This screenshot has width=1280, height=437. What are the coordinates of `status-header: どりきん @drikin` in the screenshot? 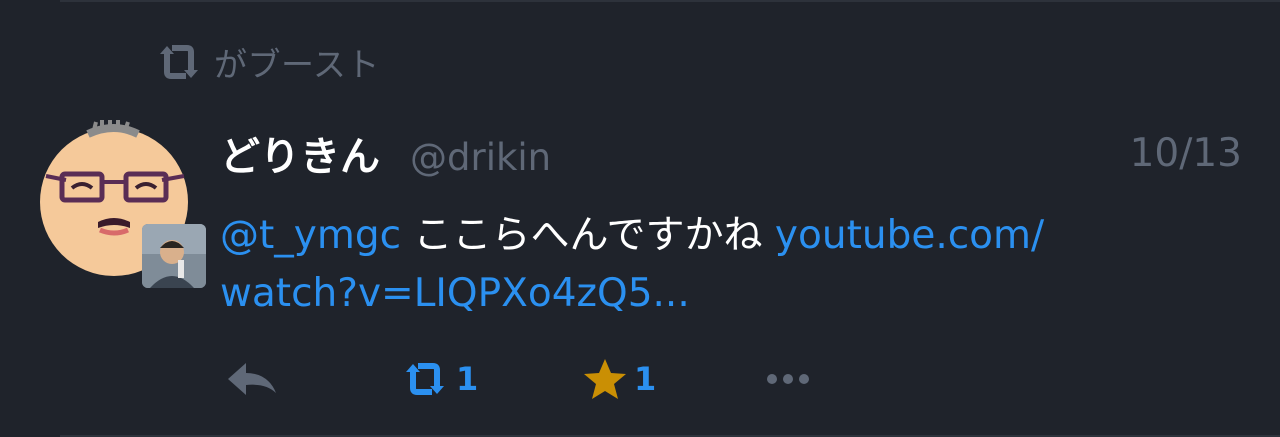 It's located at (385, 156).